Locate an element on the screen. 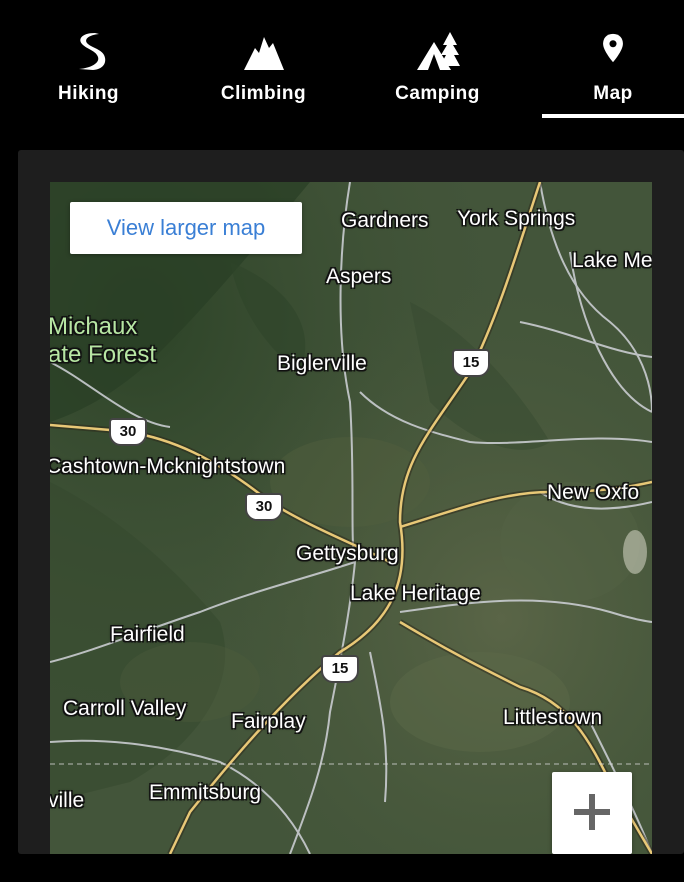 This screenshot has width=684, height=882. tab-map: Map is located at coordinates (613, 60).